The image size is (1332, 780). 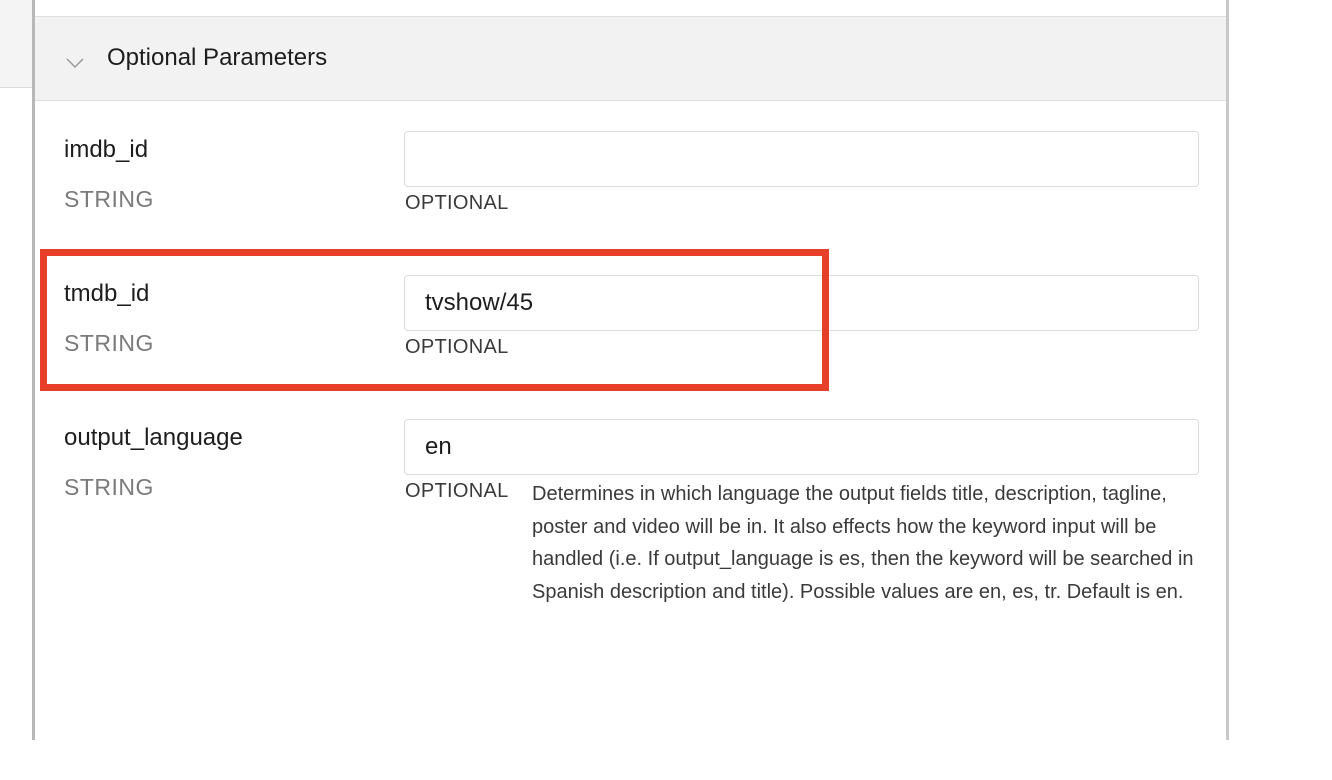 I want to click on optional-label-imdb-id: OPTIONAL, so click(x=457, y=203).